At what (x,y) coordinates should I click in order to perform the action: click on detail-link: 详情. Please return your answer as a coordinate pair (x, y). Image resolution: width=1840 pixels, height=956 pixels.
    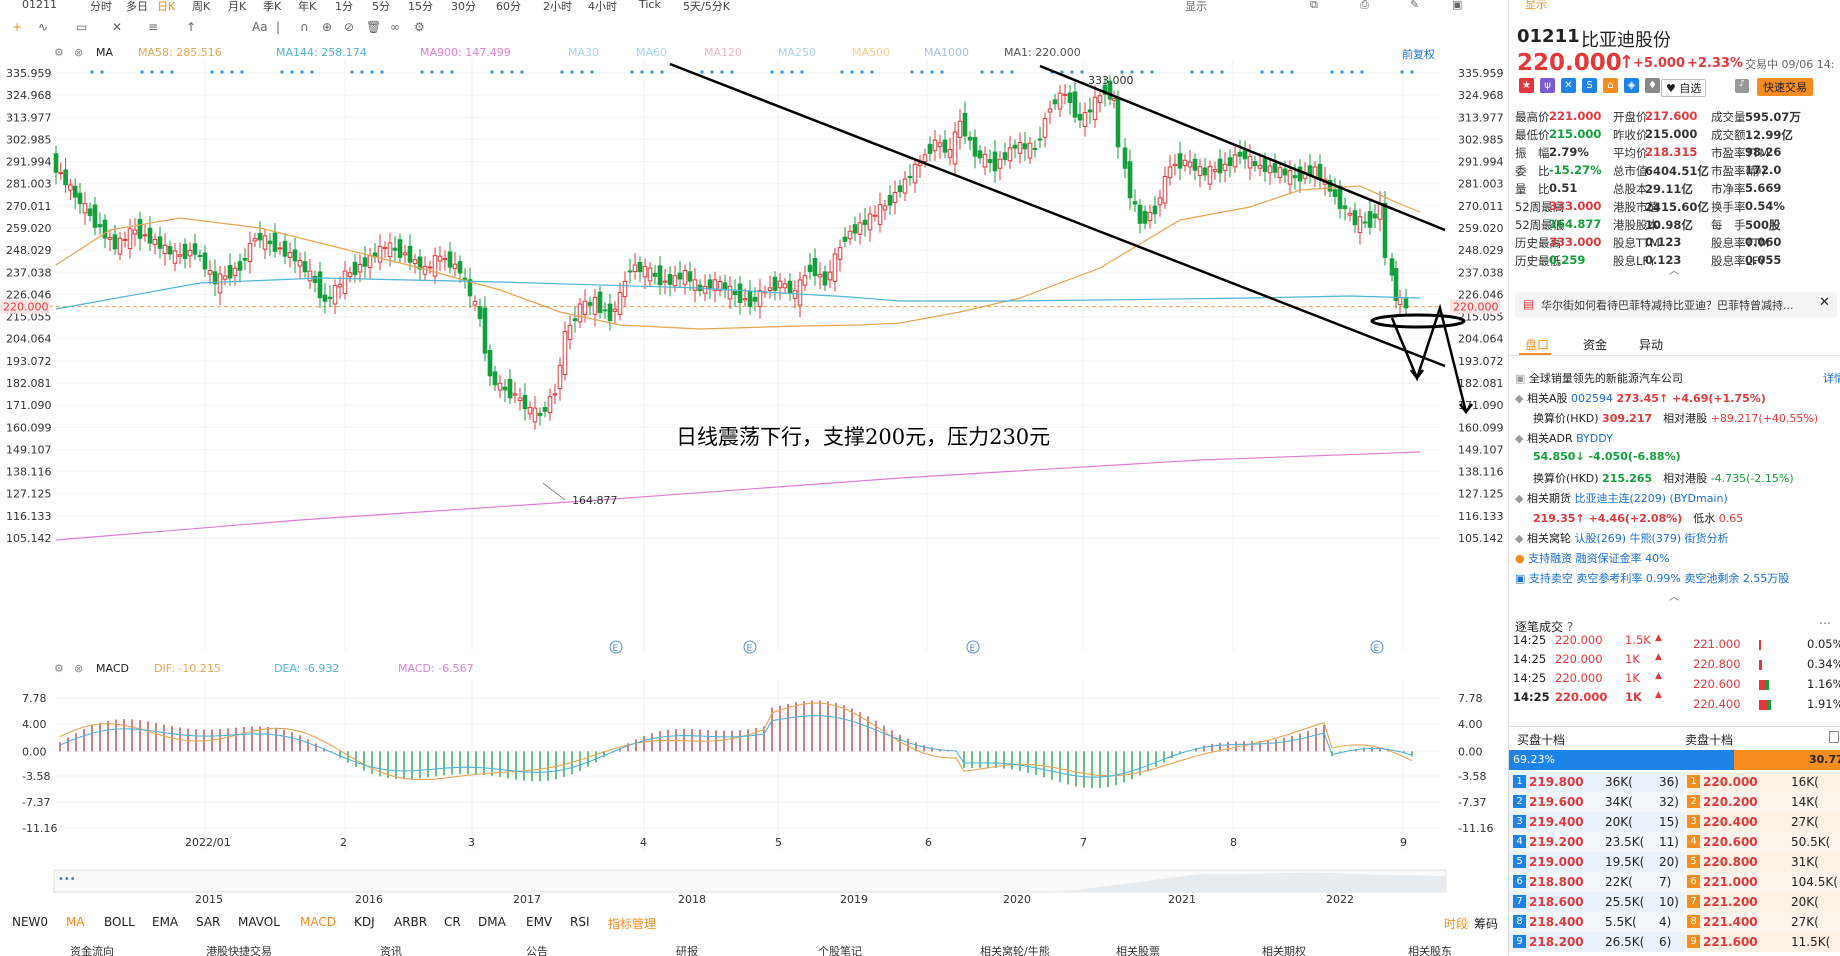
    Looking at the image, I should click on (1831, 378).